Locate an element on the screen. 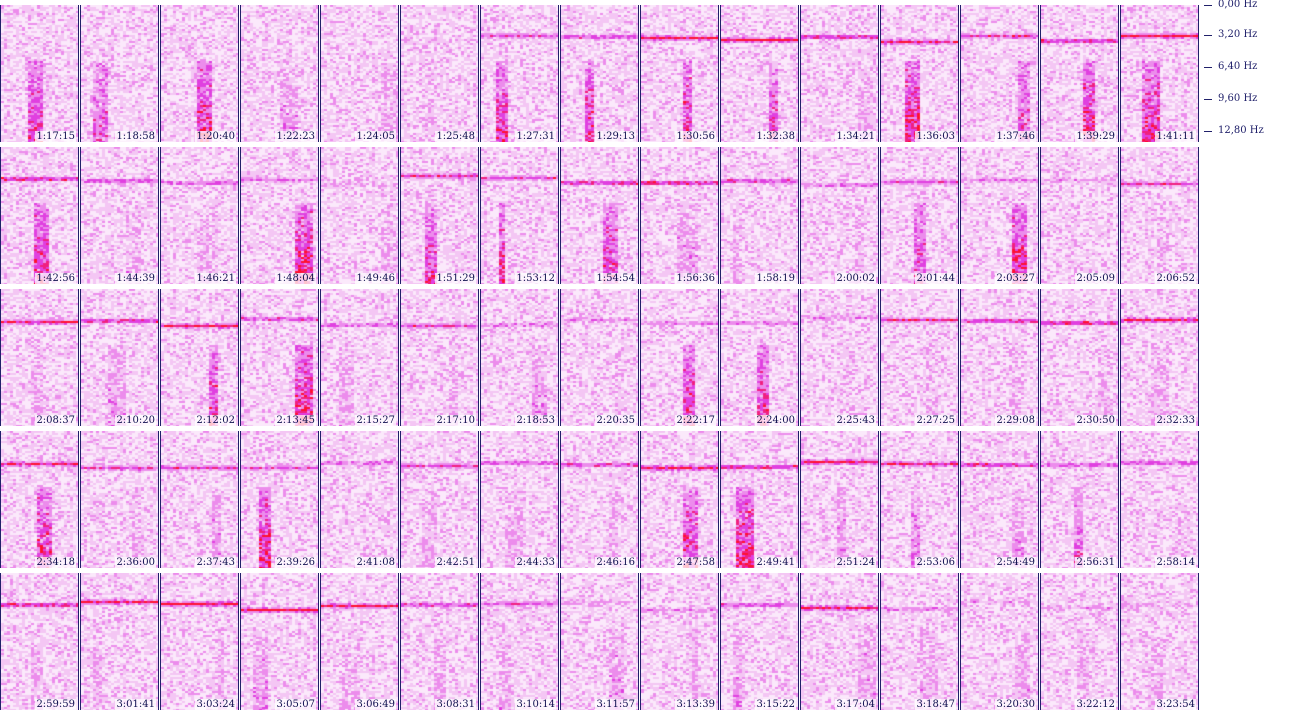  spectrogram-tile: 1:29:13 is located at coordinates (599, 73).